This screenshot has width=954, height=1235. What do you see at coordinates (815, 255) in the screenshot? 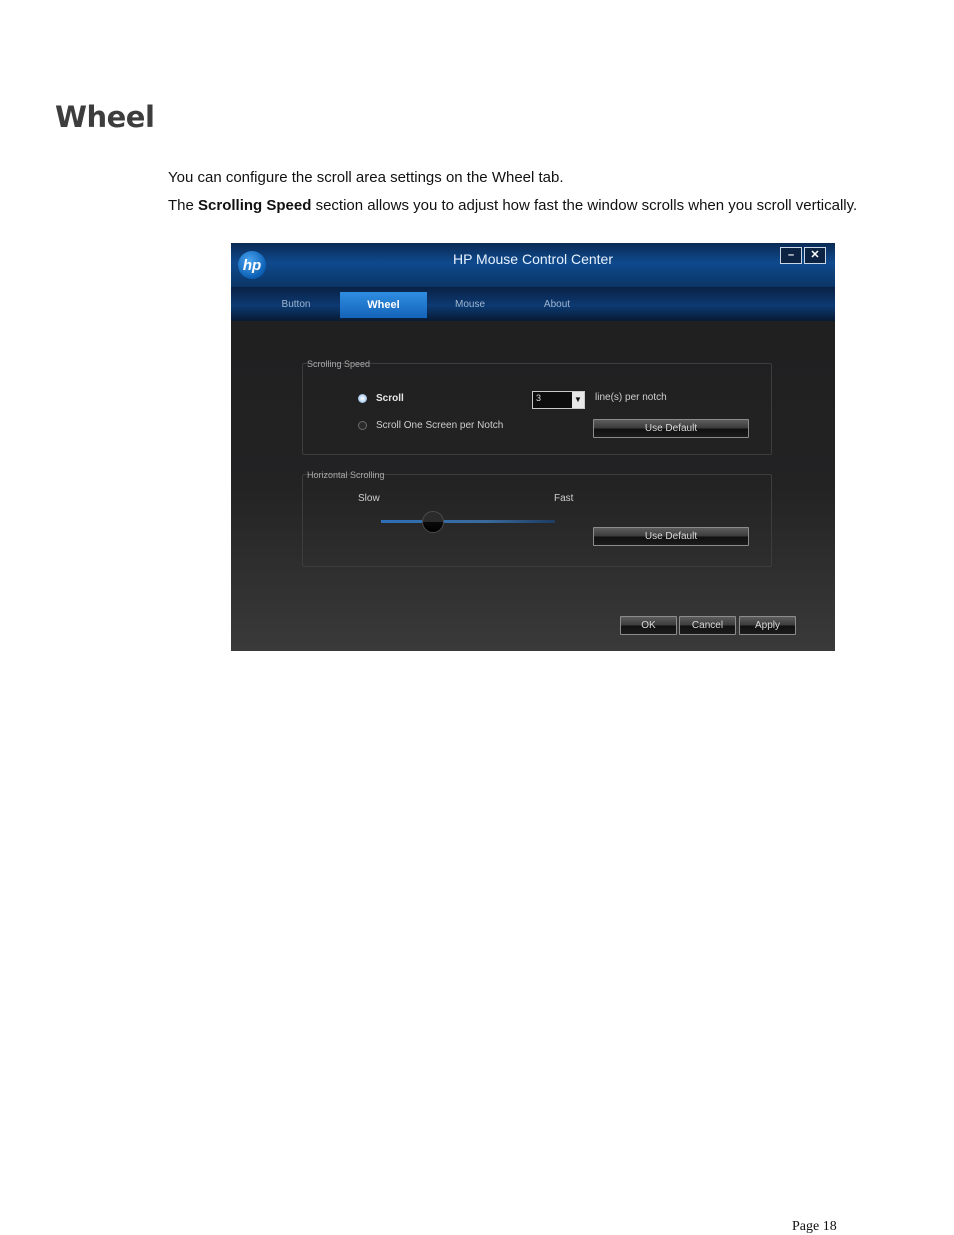
I see `close-button: ✕` at bounding box center [815, 255].